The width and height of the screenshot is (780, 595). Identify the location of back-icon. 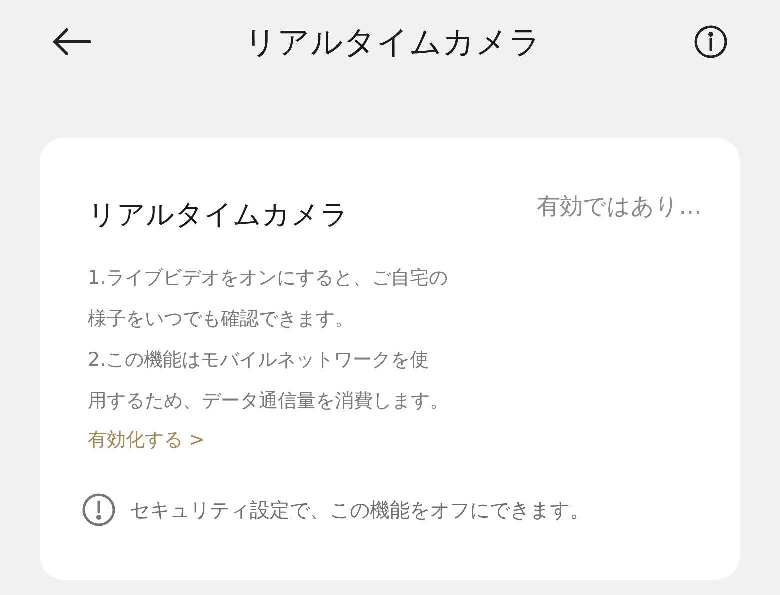
(72, 42).